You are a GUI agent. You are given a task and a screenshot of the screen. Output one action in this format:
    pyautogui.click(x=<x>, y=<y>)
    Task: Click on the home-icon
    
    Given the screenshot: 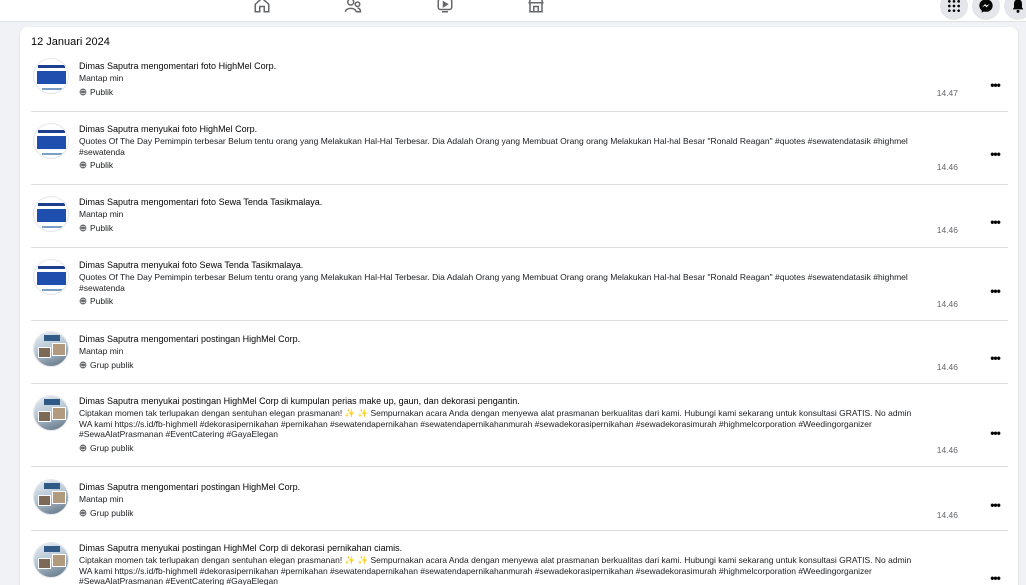 What is the action you would take?
    pyautogui.click(x=262, y=8)
    